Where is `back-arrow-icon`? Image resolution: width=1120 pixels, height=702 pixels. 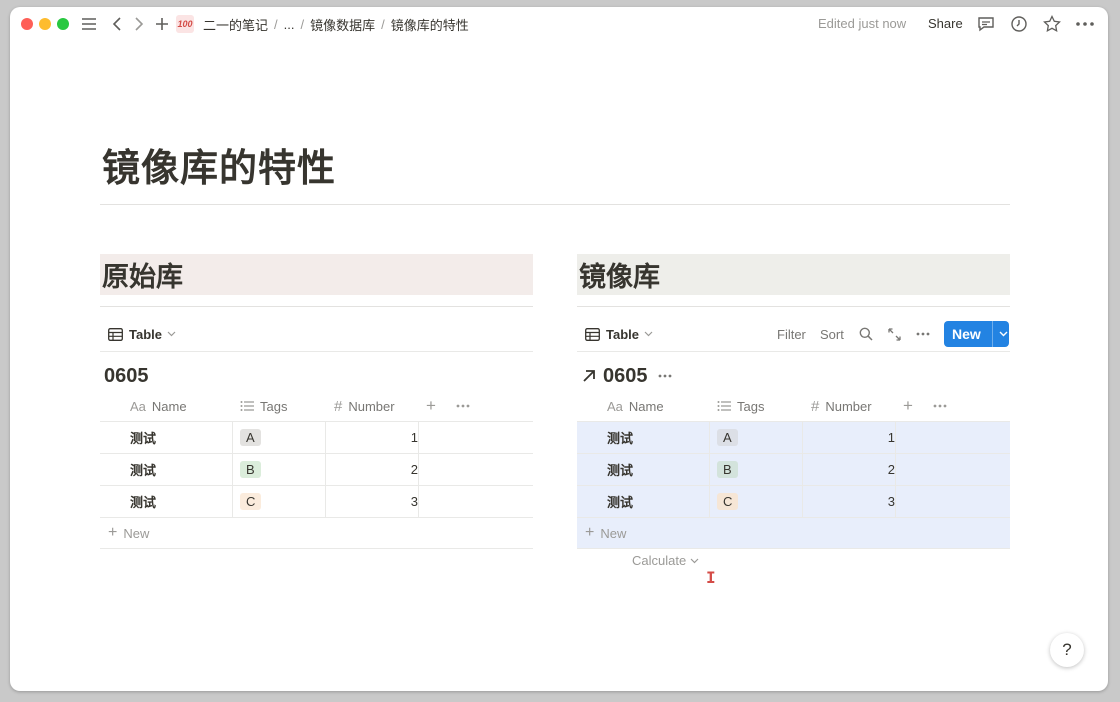
back-arrow-icon is located at coordinates (117, 24).